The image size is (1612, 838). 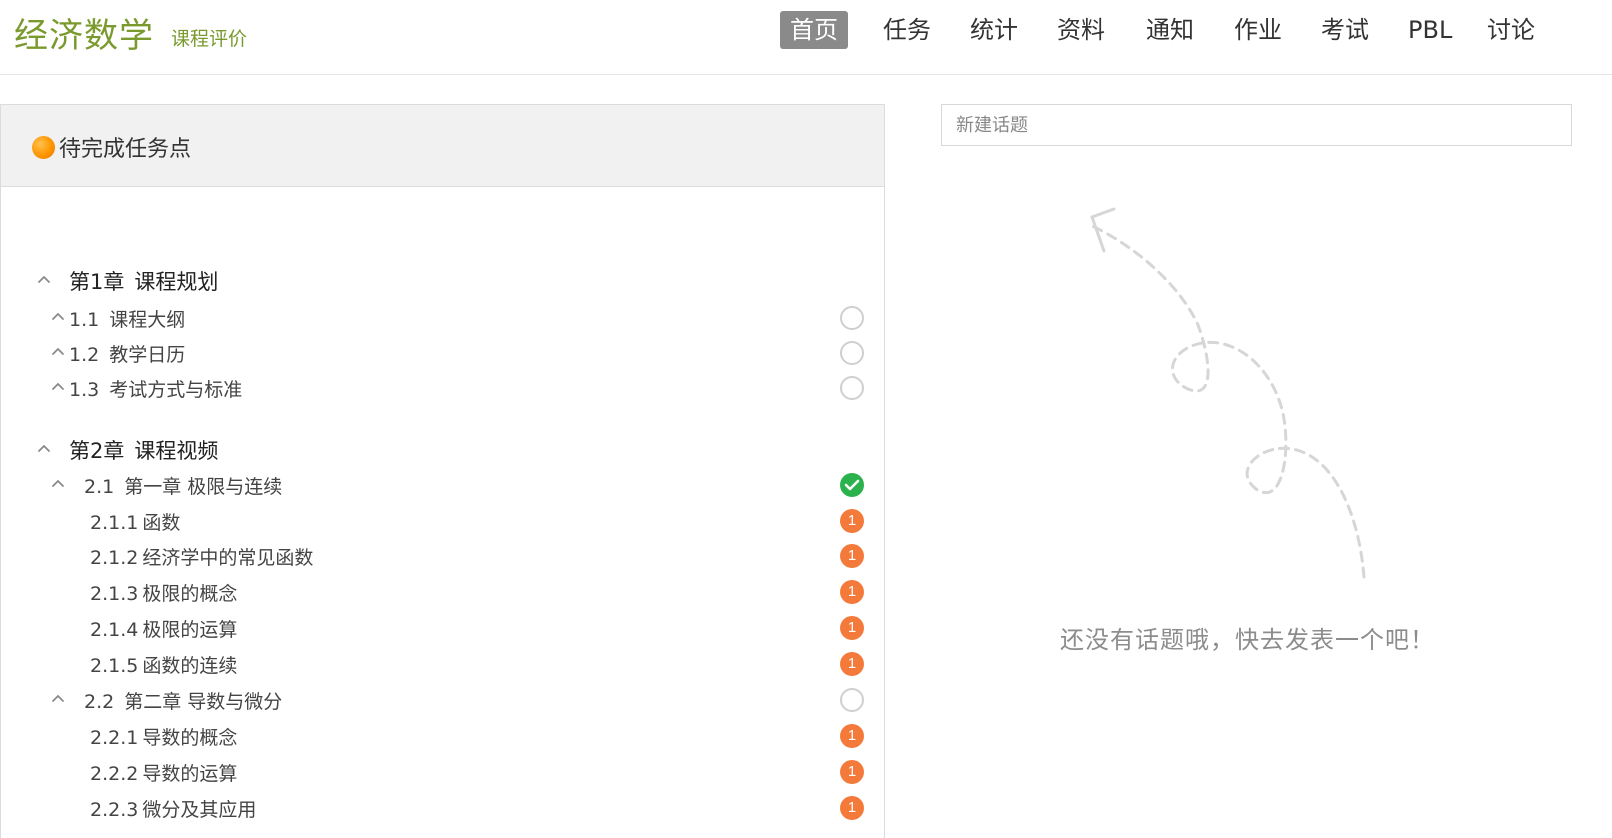 What do you see at coordinates (442, 808) in the screenshot?
I see `task-item-row: 2.2.3 微分及其应用 1` at bounding box center [442, 808].